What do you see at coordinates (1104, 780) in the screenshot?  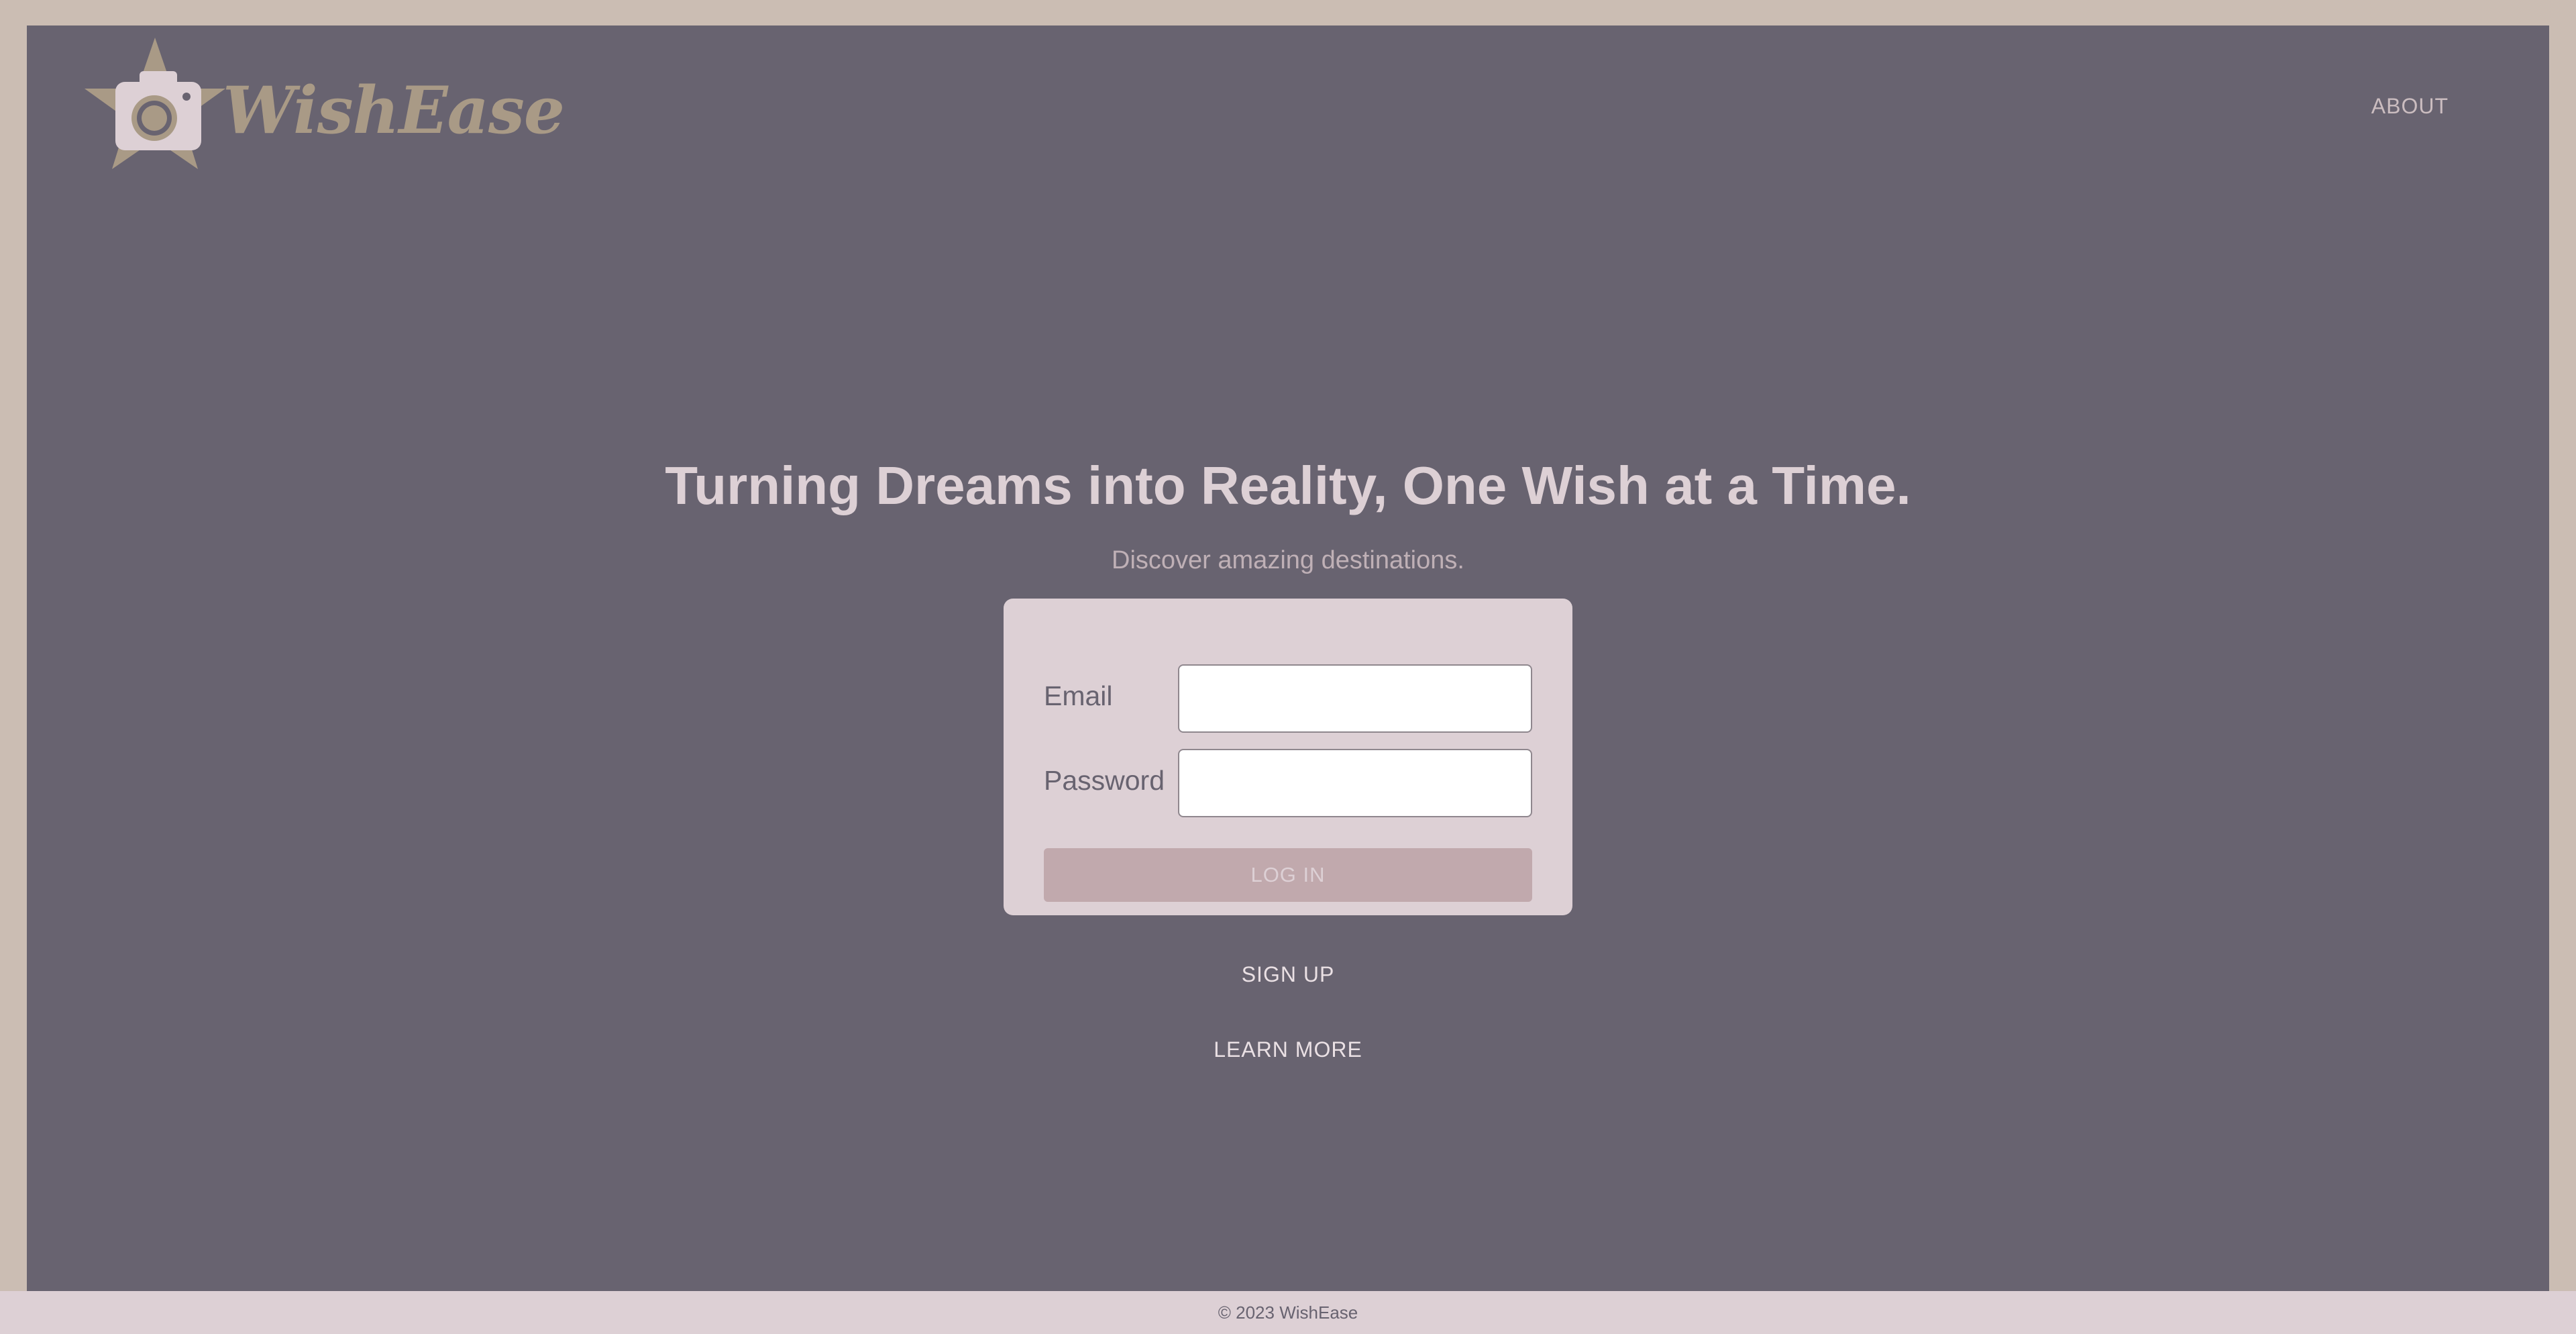 I see `password-label: Password` at bounding box center [1104, 780].